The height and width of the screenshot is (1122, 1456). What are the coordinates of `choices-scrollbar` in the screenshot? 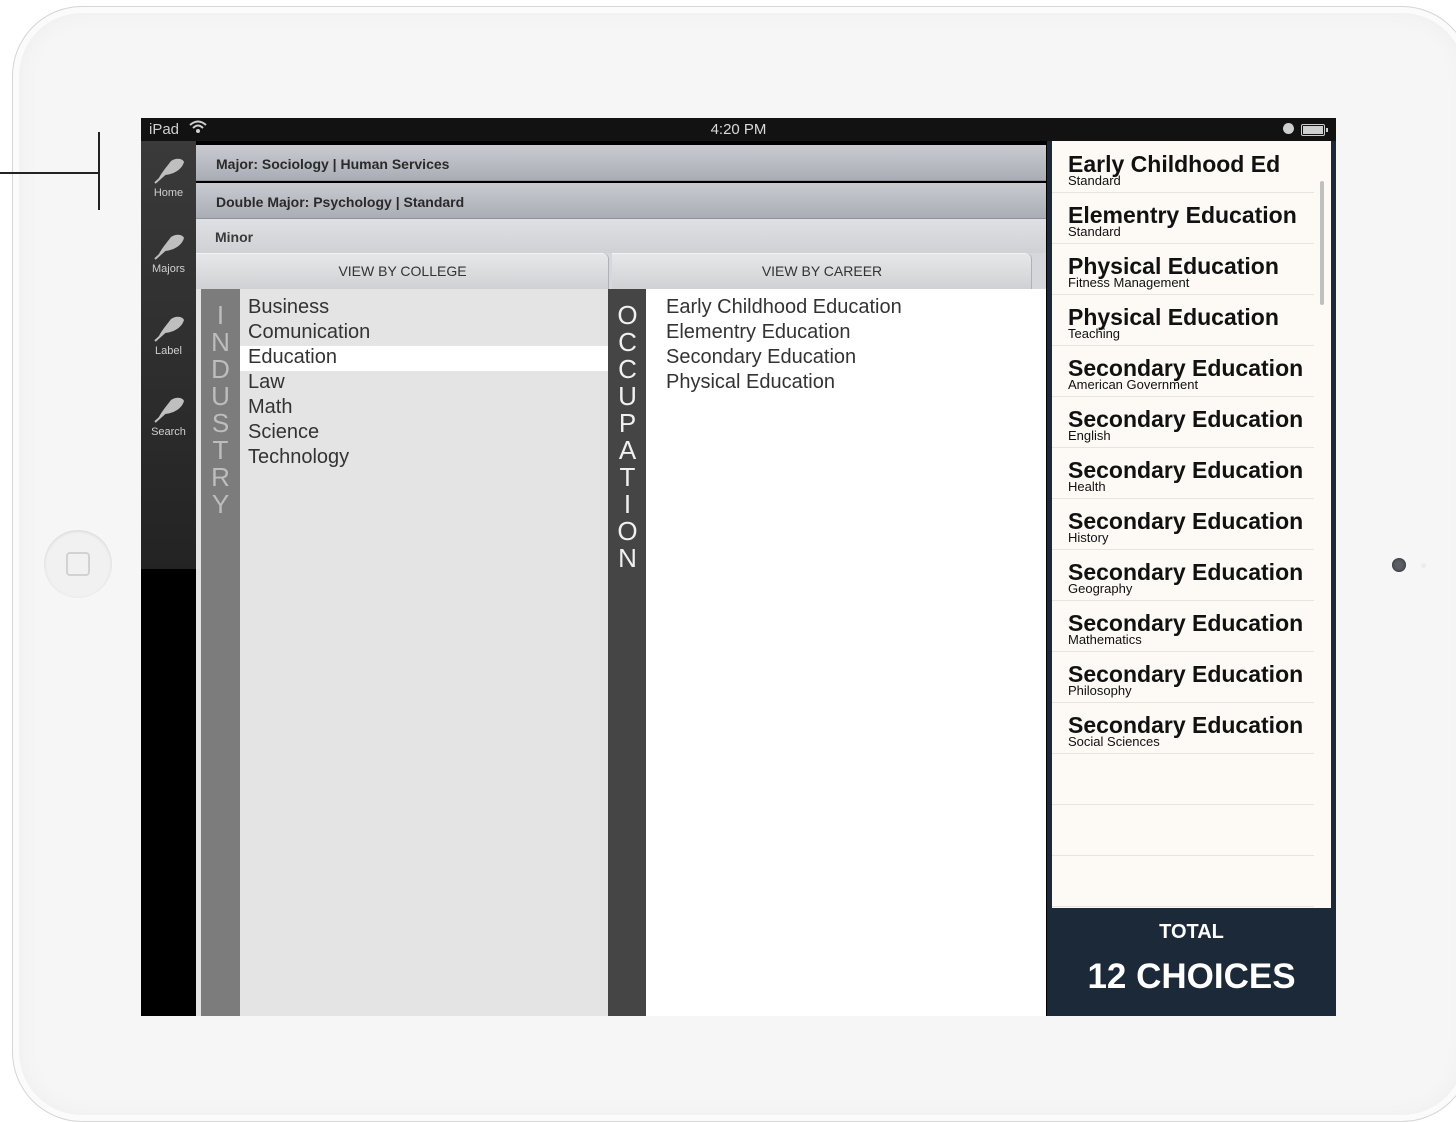 It's located at (1322, 243).